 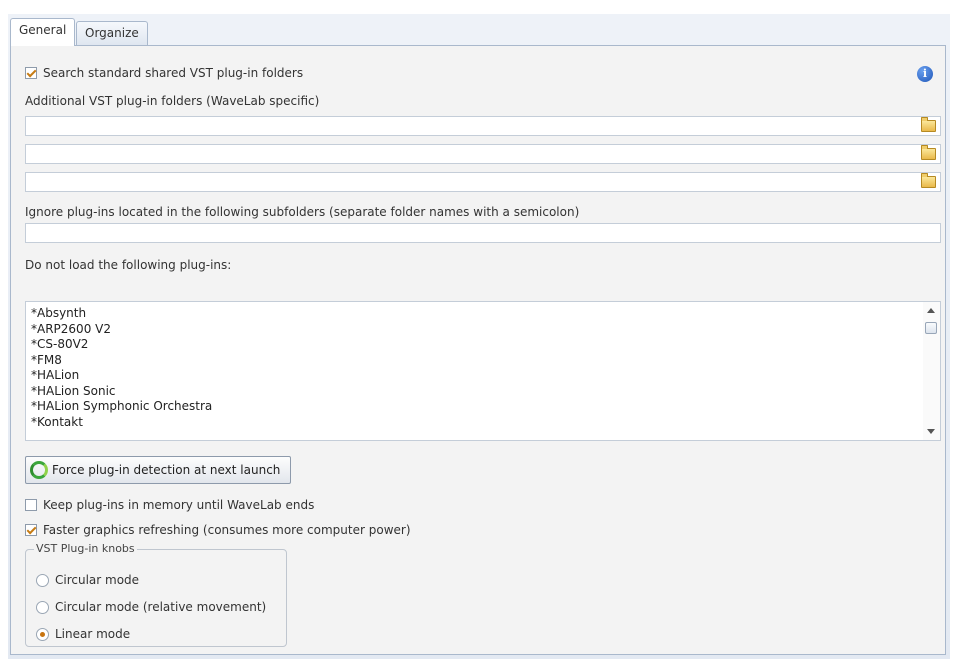 I want to click on radio-circular-relative: Circular mode (relative movement), so click(x=151, y=607).